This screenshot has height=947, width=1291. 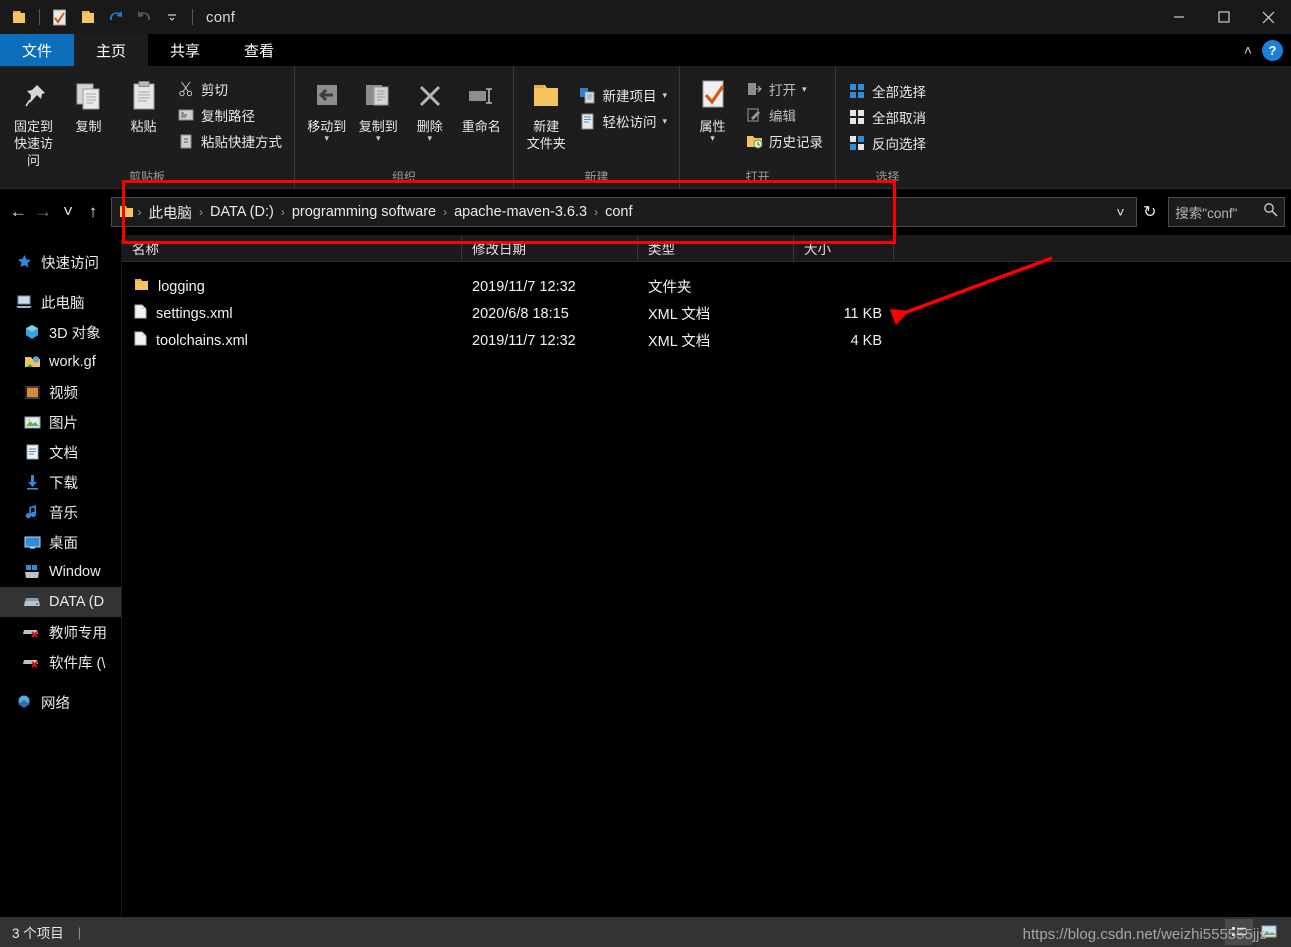 I want to click on customize-qat-icon, so click(x=172, y=17).